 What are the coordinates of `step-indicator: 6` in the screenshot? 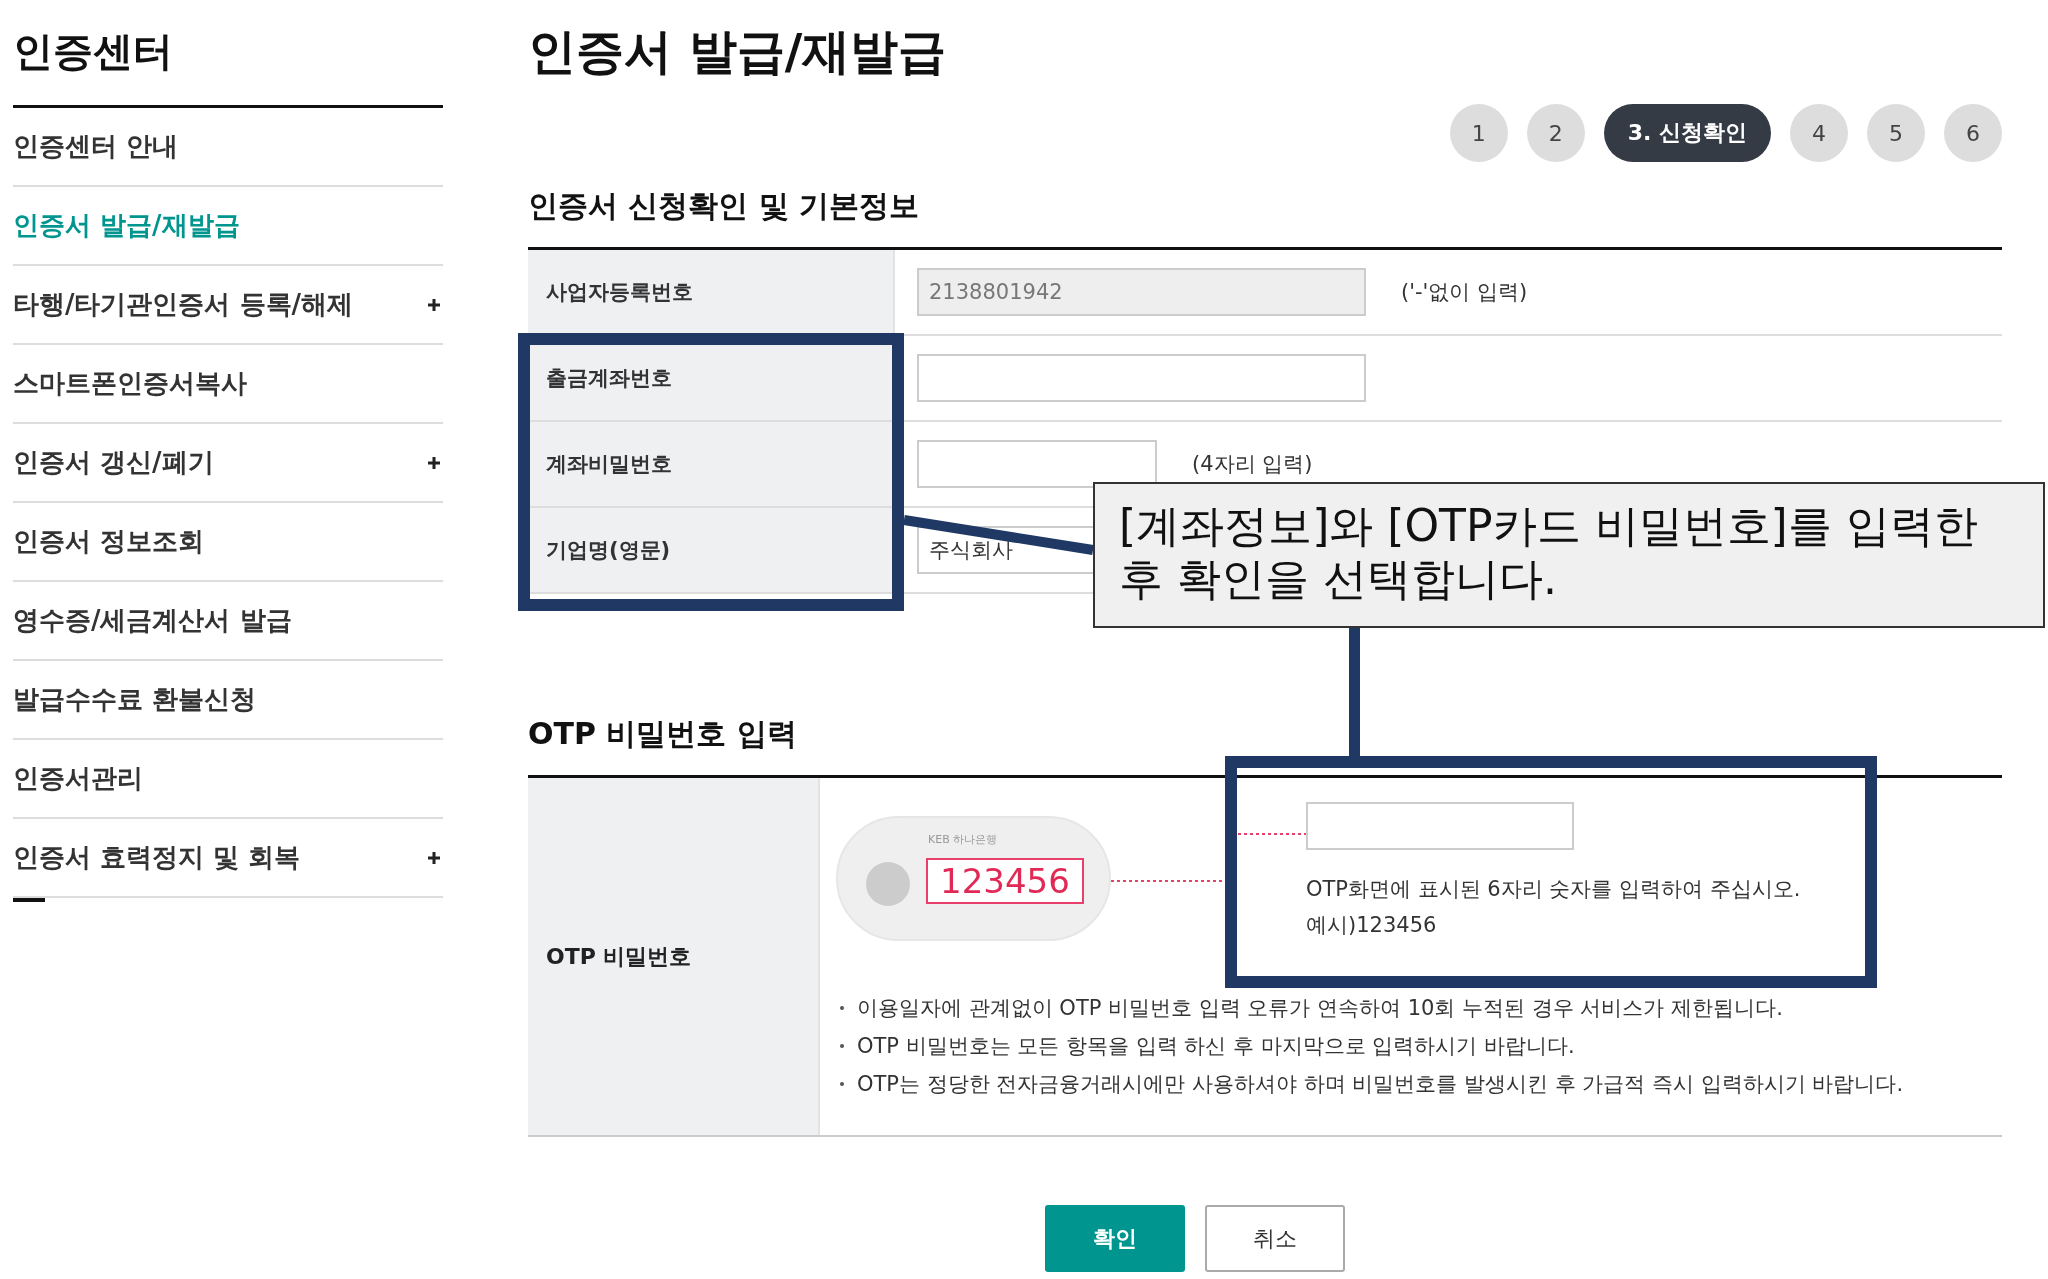 It's located at (1973, 133).